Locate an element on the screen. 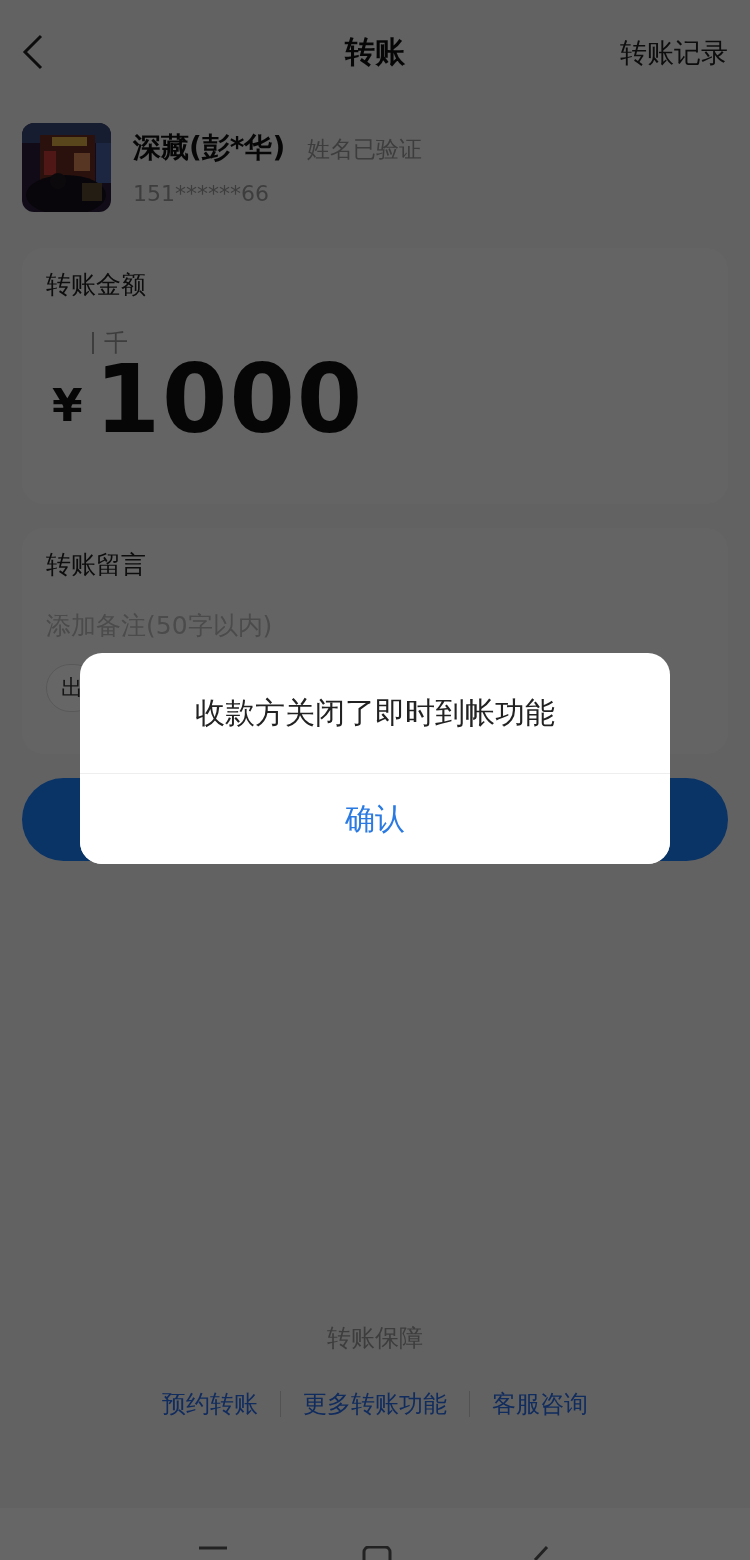 This screenshot has width=750, height=1560. footer-link: 预约转账 is located at coordinates (210, 1404).